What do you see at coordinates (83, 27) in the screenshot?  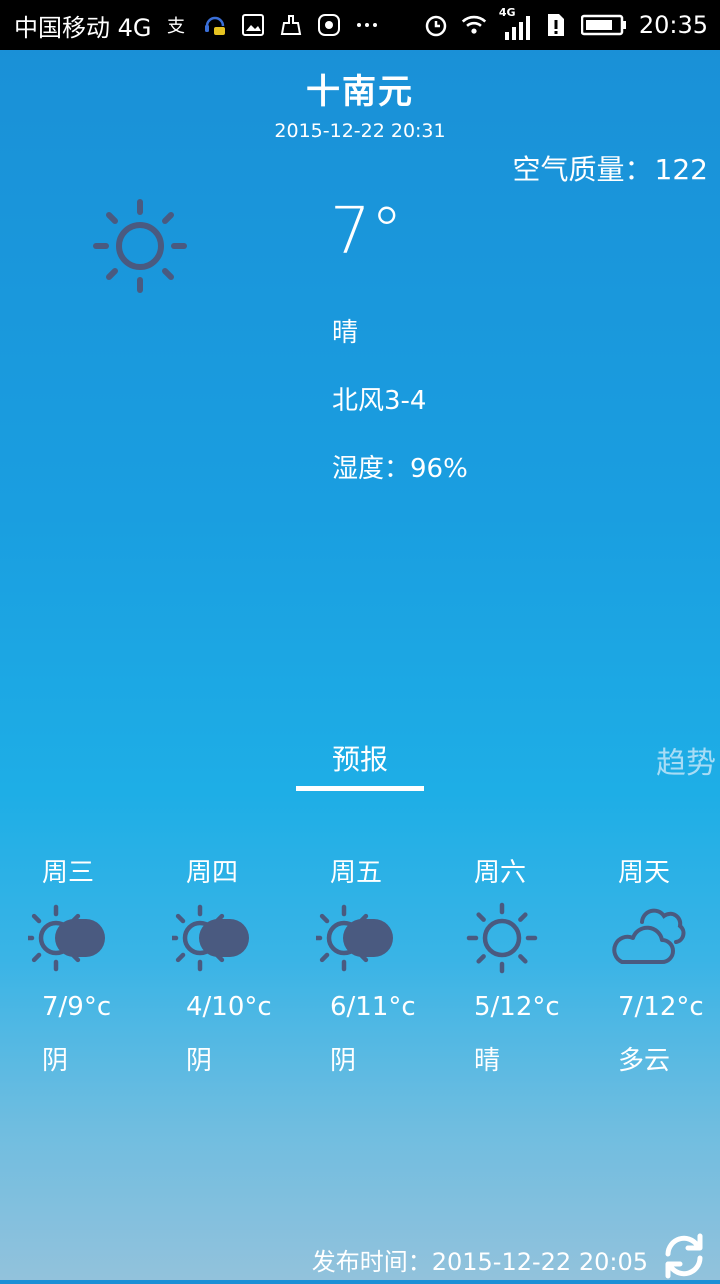 I see `carrier-label: 中国移动 4G` at bounding box center [83, 27].